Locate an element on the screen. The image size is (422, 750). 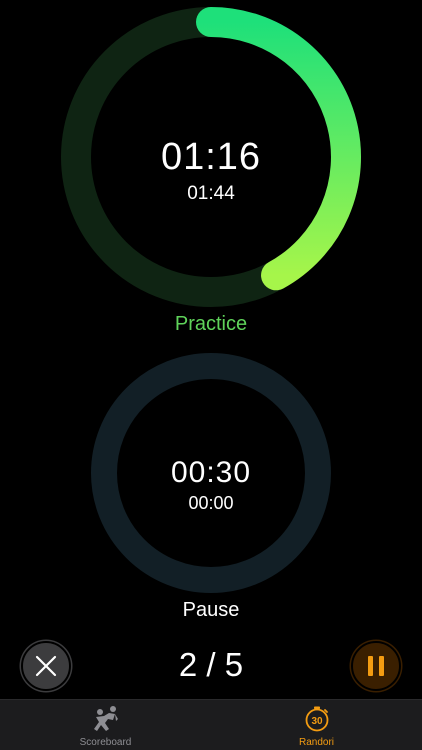
pause-label: Pause is located at coordinates (211, 610).